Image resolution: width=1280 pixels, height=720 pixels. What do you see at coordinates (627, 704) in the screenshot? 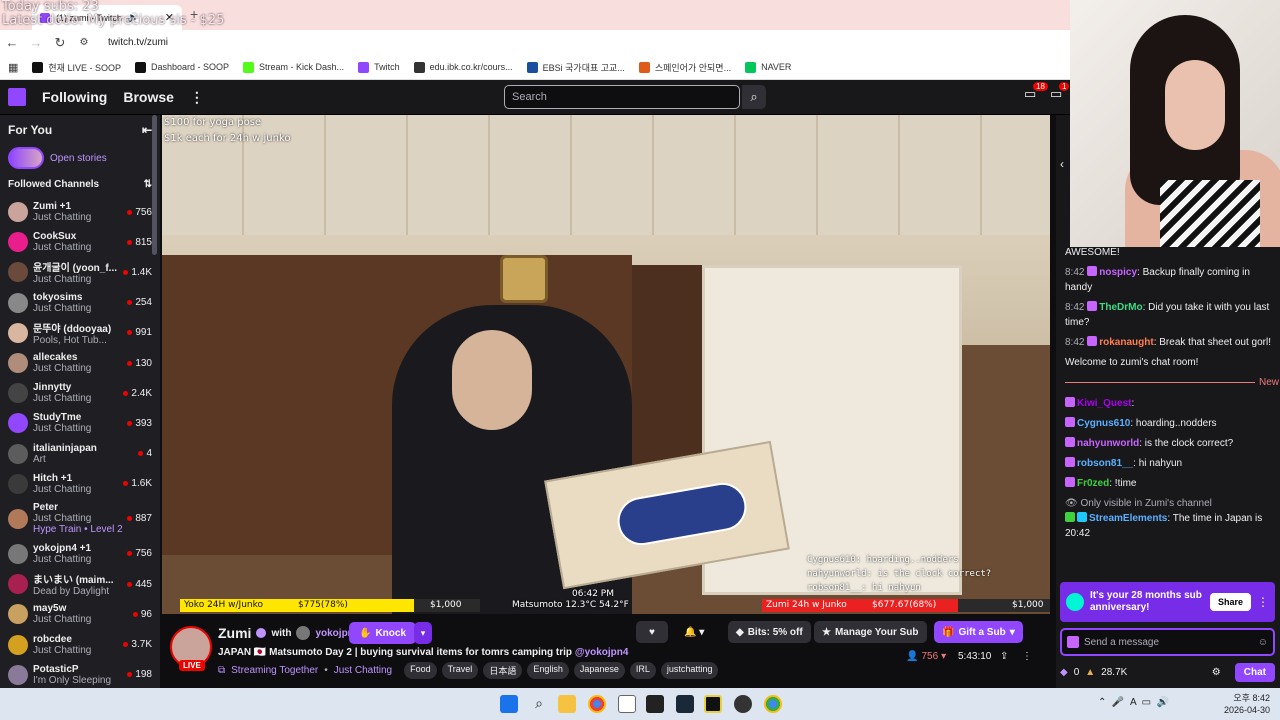
I see `notepad-icon` at bounding box center [627, 704].